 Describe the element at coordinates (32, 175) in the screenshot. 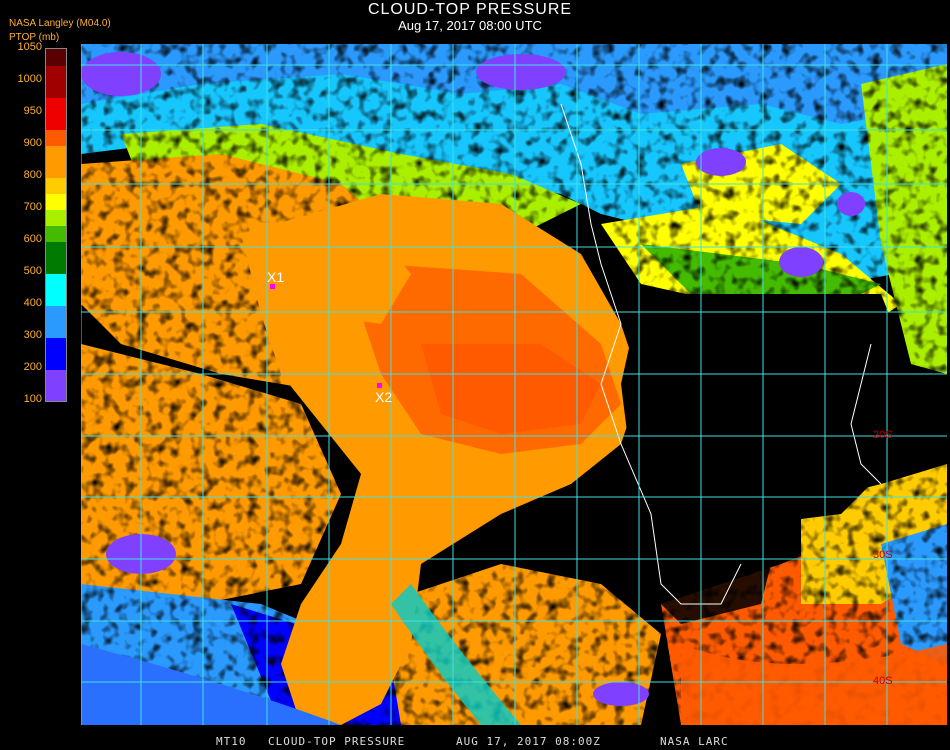

I see `legend-tick-800: 800` at that location.